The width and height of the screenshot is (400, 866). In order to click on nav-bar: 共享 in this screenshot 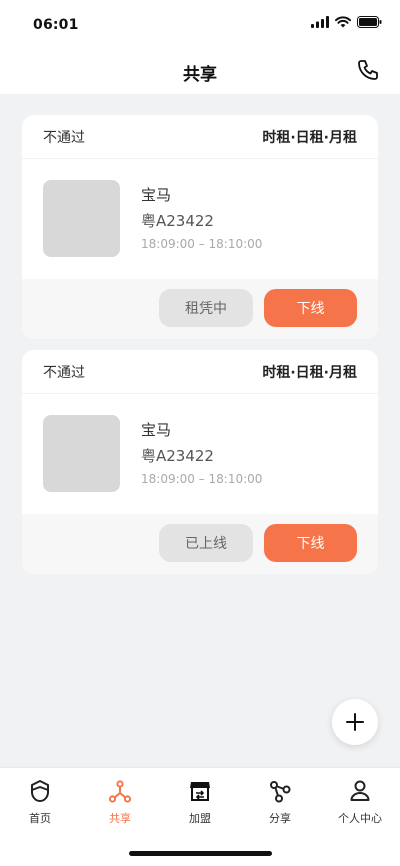, I will do `click(200, 71)`.